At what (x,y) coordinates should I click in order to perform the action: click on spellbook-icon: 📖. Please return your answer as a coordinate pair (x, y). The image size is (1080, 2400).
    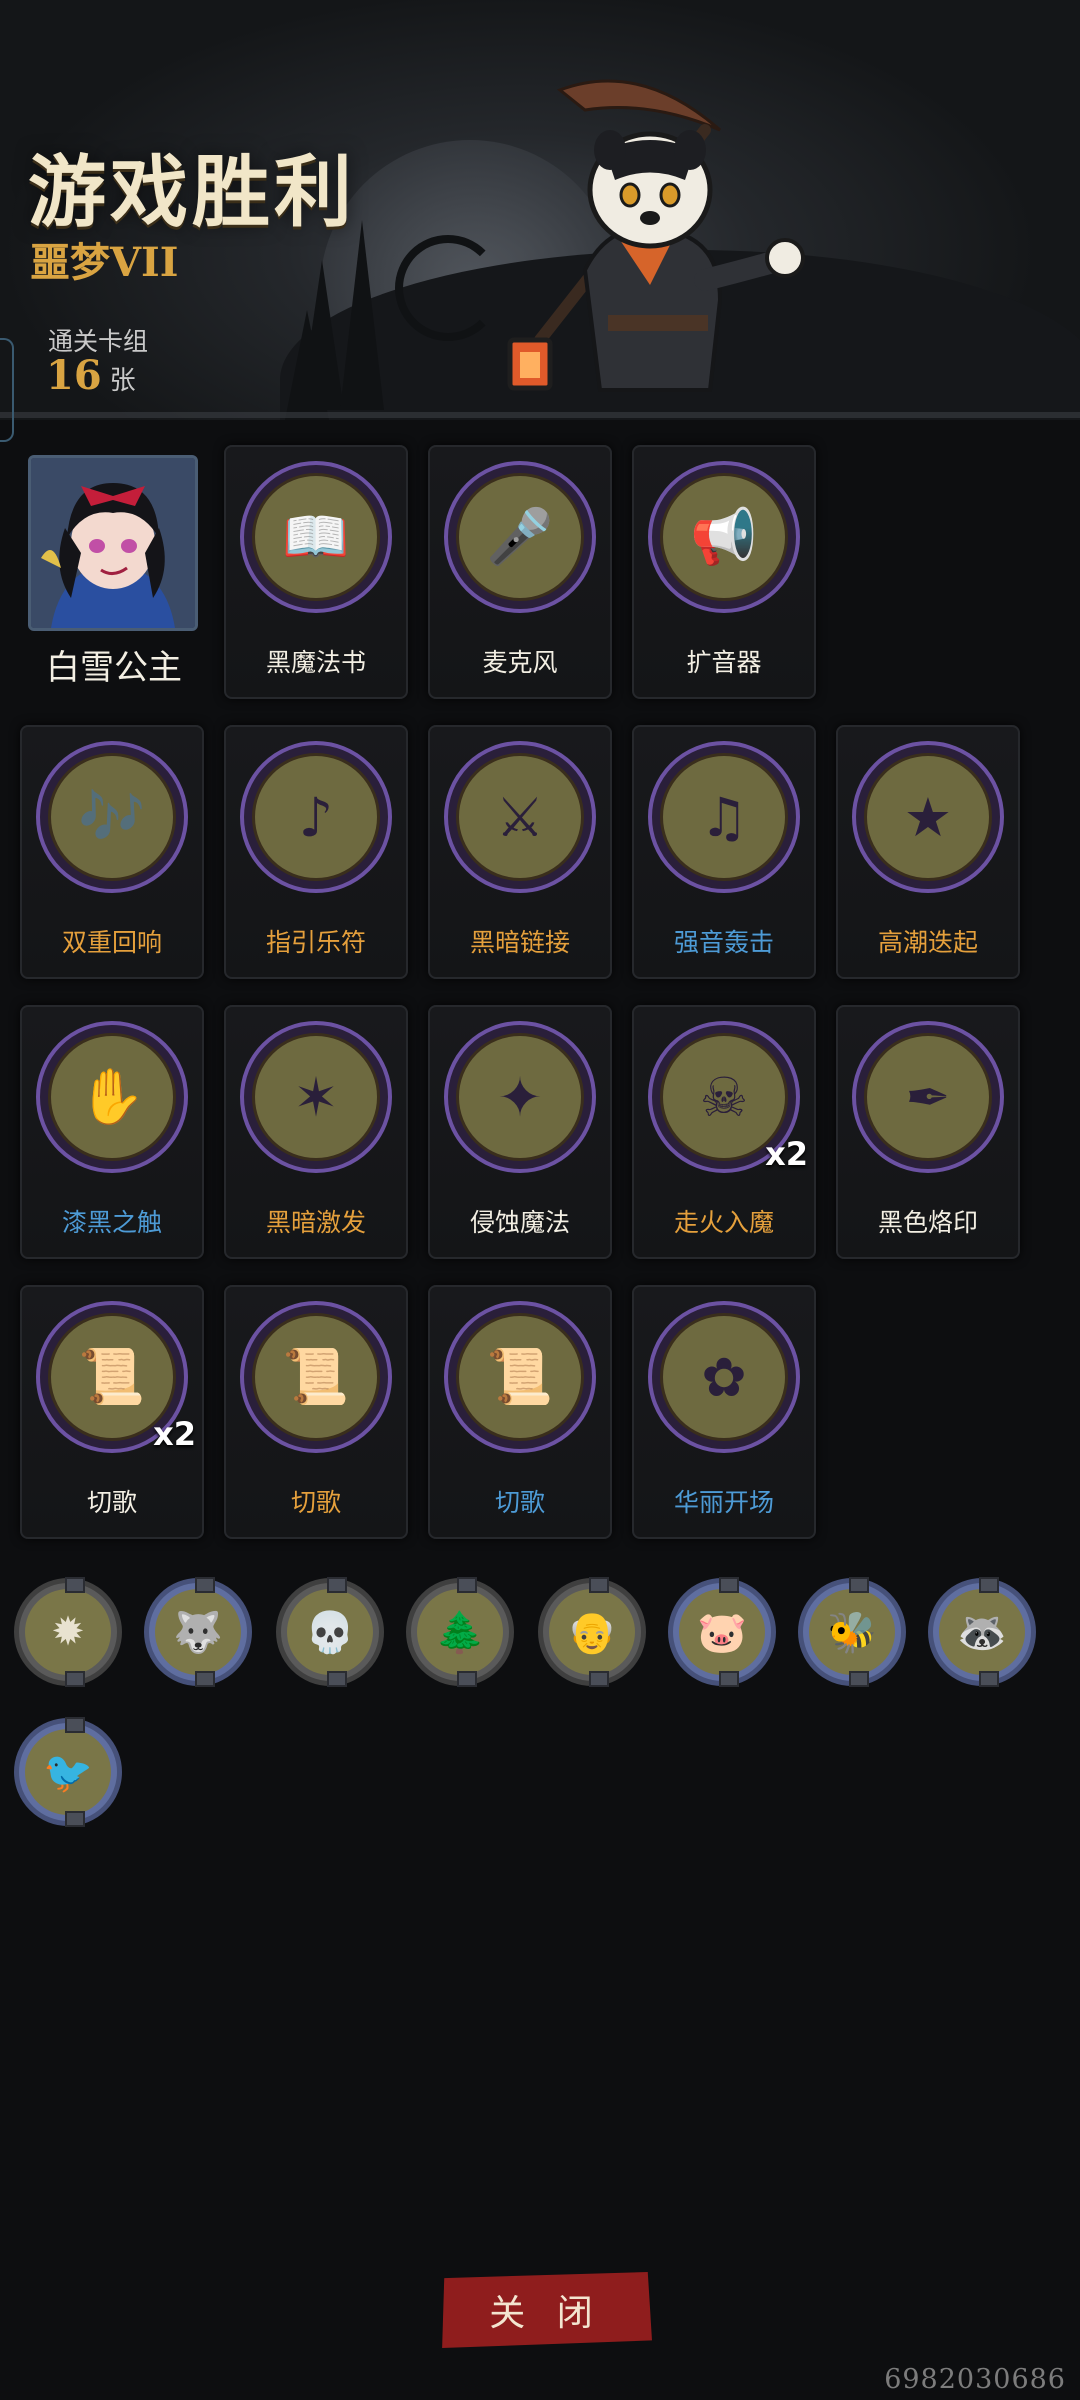
    Looking at the image, I should click on (316, 537).